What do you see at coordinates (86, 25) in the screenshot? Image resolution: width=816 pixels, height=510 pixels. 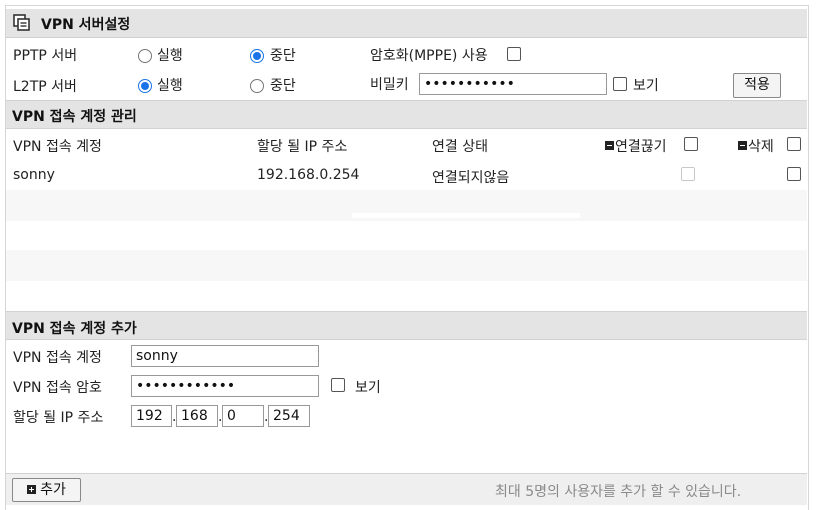 I see `page-title: VPN 서버설정` at bounding box center [86, 25].